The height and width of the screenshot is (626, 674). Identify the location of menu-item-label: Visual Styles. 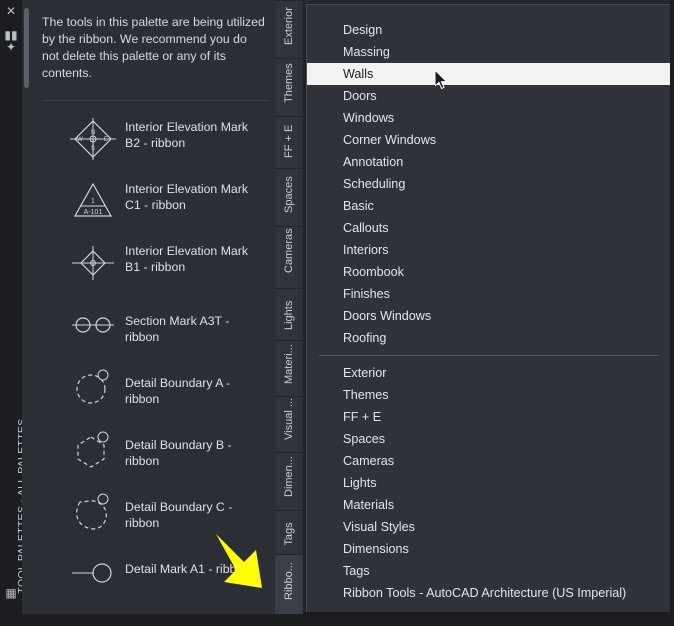
(379, 527).